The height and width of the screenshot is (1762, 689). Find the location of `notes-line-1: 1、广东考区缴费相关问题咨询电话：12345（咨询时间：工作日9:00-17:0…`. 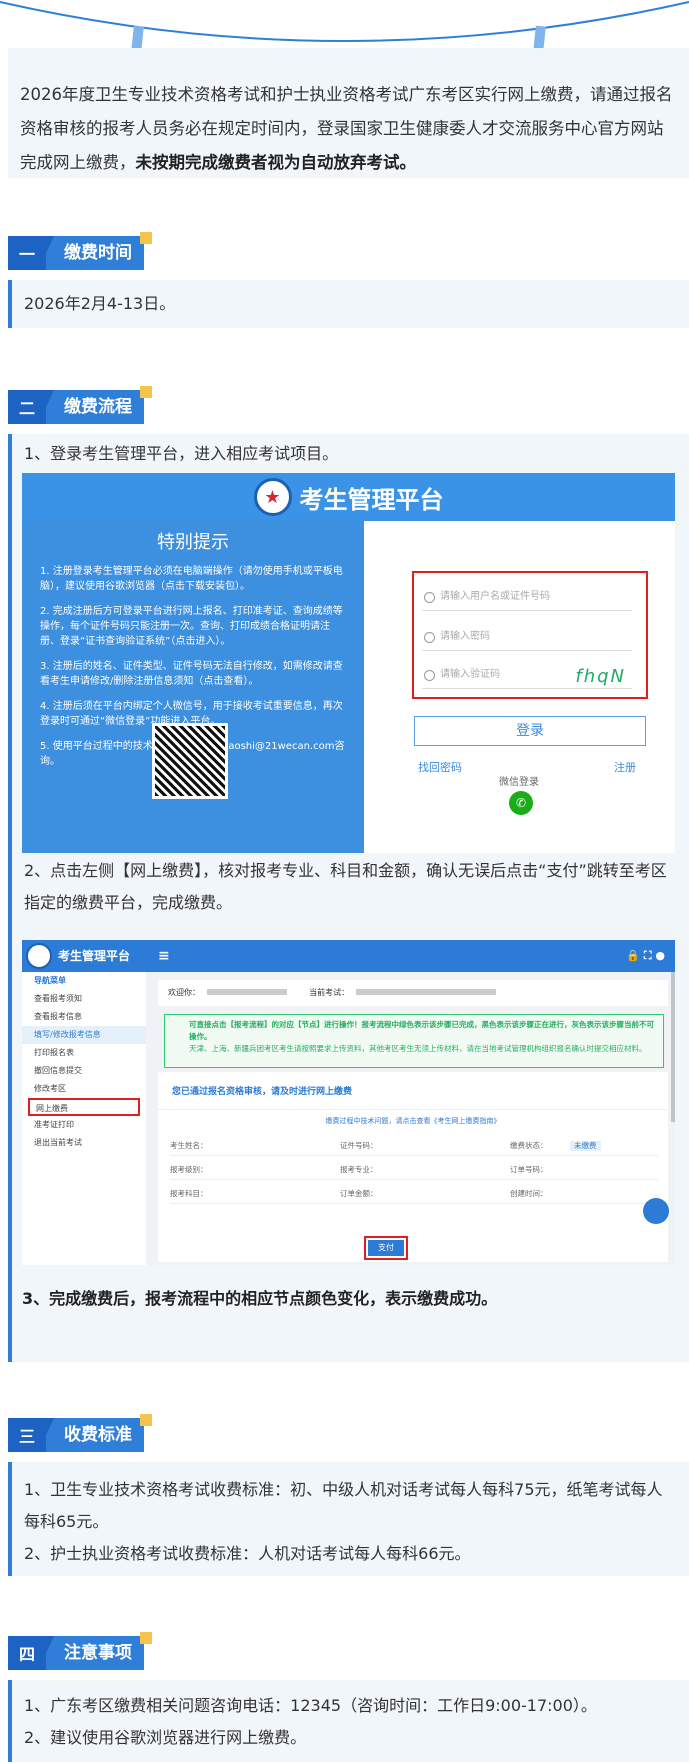

notes-line-1: 1、广东考区缴费相关问题咨询电话：12345（咨询时间：工作日9:00-17:0… is located at coordinates (310, 1705).